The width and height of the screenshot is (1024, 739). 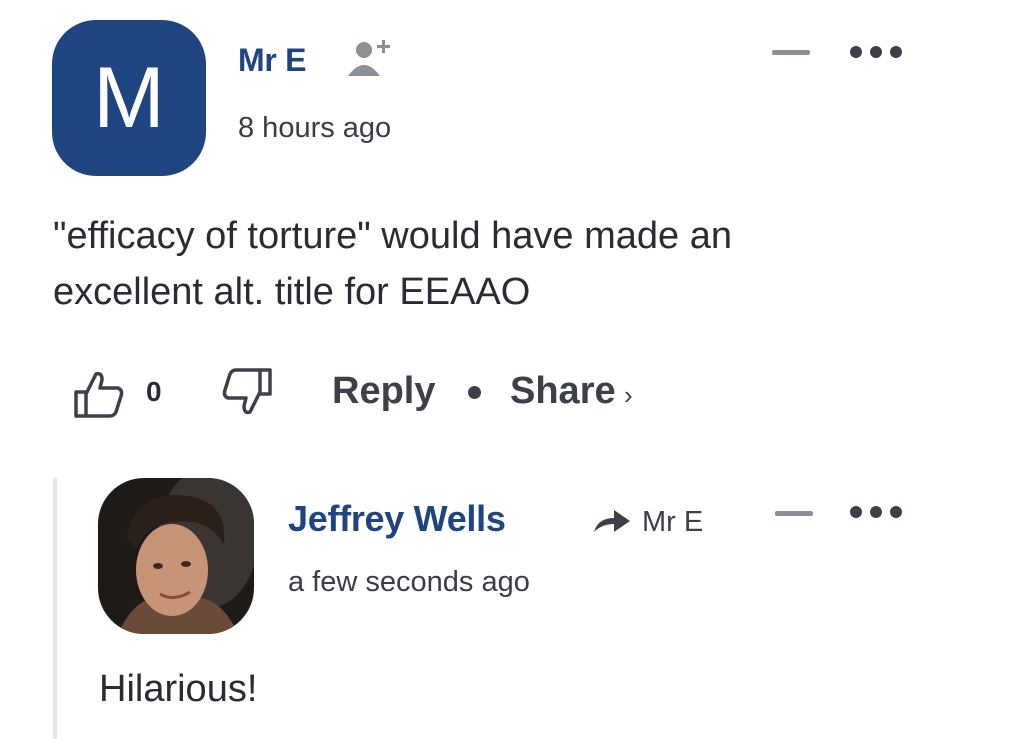 What do you see at coordinates (628, 395) in the screenshot?
I see `chevron-right-icon: ›` at bounding box center [628, 395].